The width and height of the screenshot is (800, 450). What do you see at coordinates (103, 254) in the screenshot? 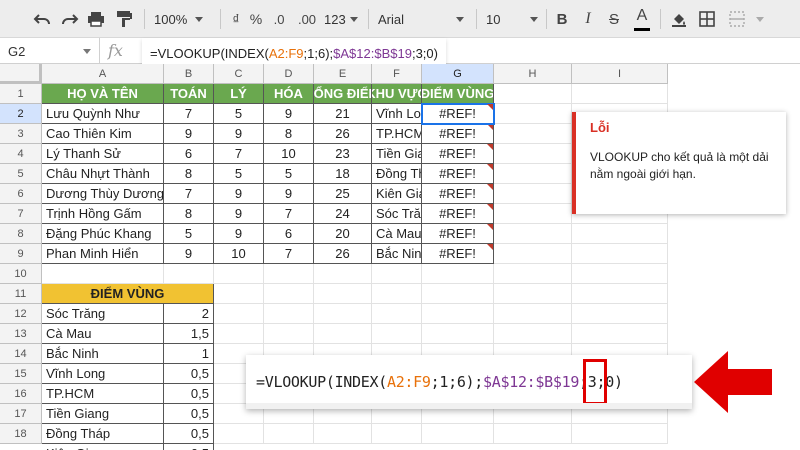
I see `table-cell: Phan Minh Hiển` at bounding box center [103, 254].